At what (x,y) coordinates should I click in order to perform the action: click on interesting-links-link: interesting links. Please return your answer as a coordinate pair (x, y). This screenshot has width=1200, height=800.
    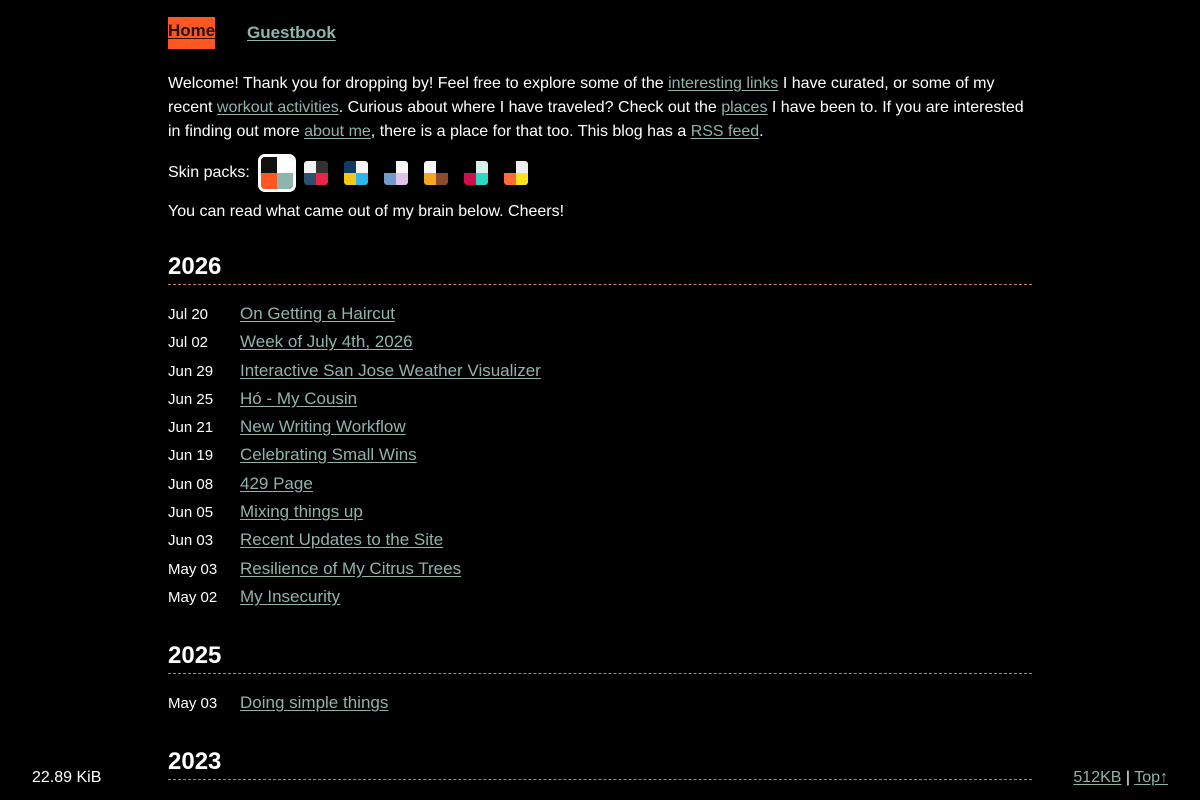
    Looking at the image, I should click on (723, 83).